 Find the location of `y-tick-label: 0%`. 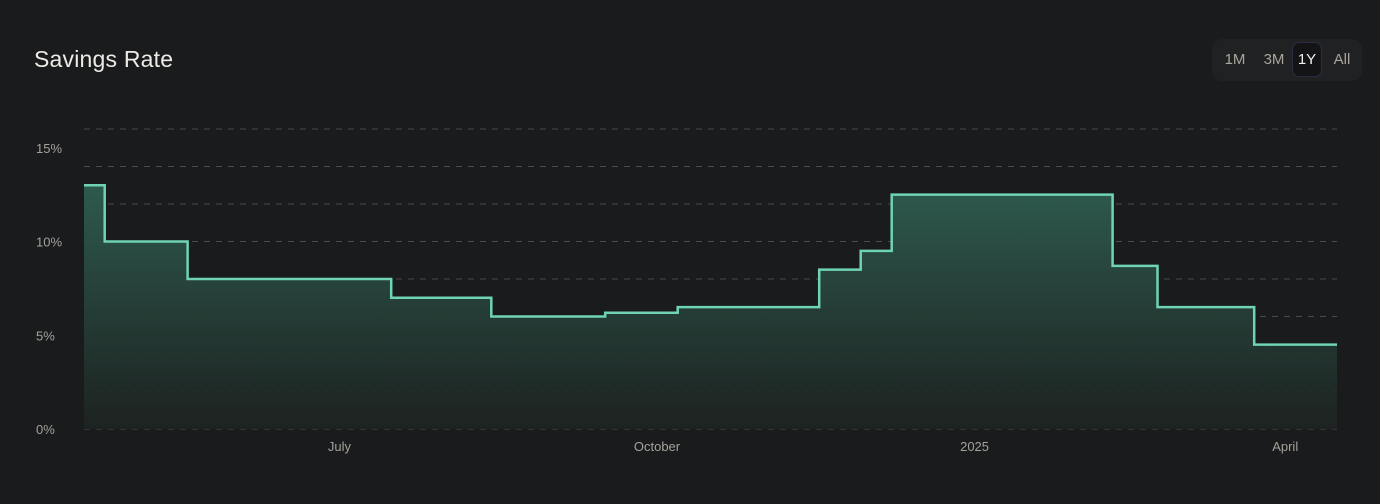

y-tick-label: 0% is located at coordinates (45, 429).